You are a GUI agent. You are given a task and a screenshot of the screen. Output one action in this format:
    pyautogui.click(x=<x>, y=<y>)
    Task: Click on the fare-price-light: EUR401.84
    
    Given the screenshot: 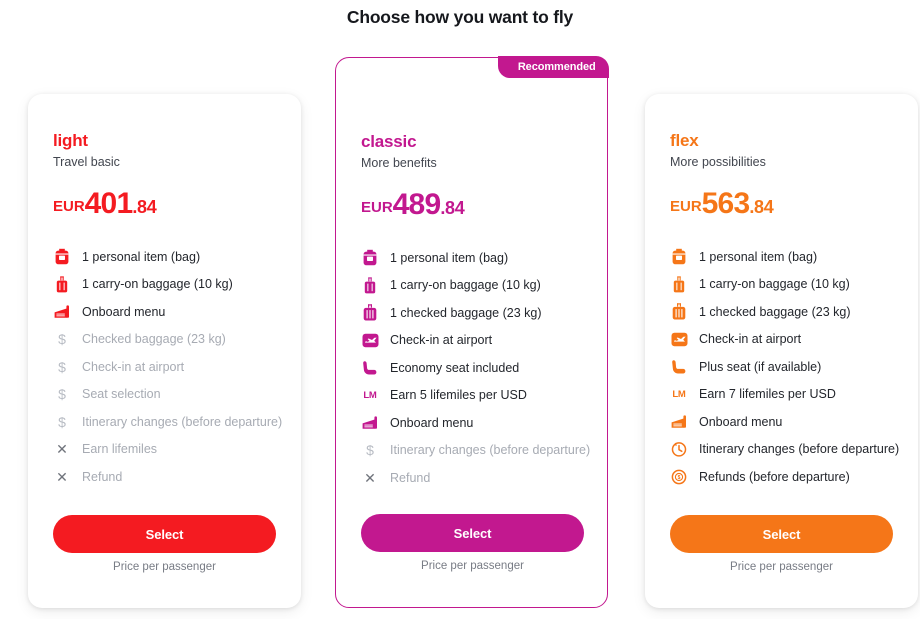 What is the action you would take?
    pyautogui.click(x=105, y=204)
    